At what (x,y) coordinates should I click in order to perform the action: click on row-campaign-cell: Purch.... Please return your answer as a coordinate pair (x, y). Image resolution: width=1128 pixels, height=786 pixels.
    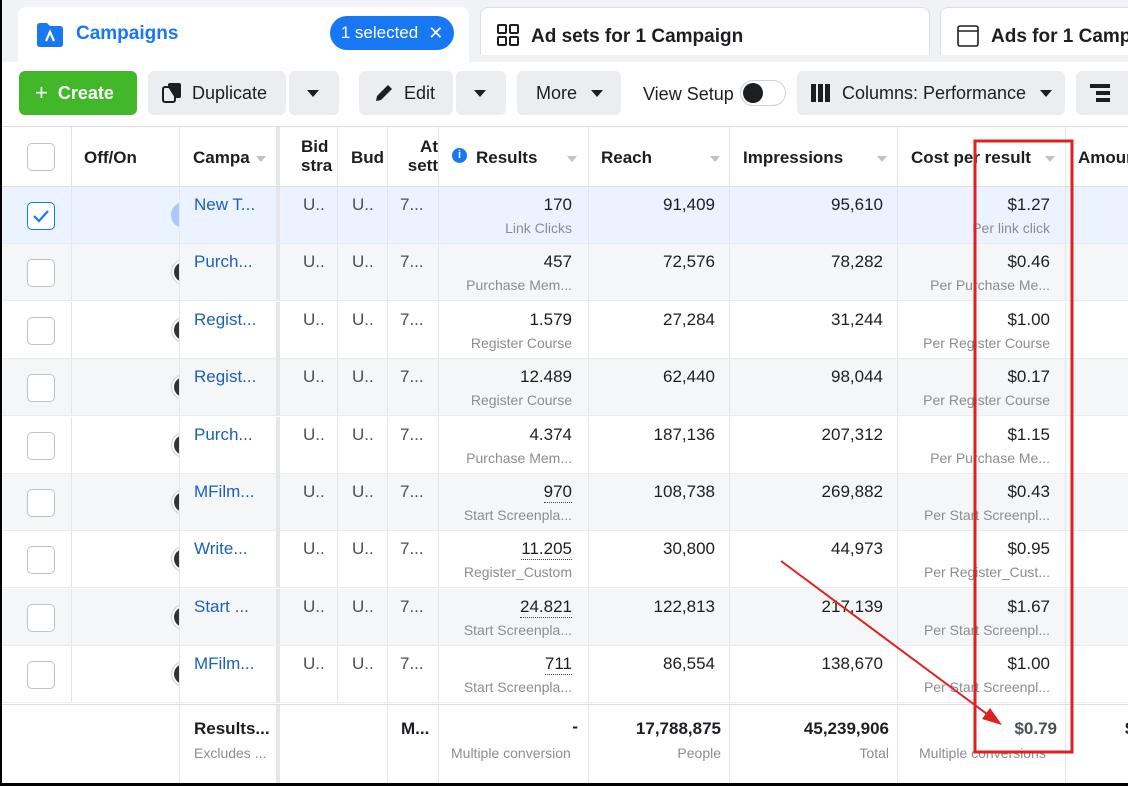
    Looking at the image, I should click on (230, 272).